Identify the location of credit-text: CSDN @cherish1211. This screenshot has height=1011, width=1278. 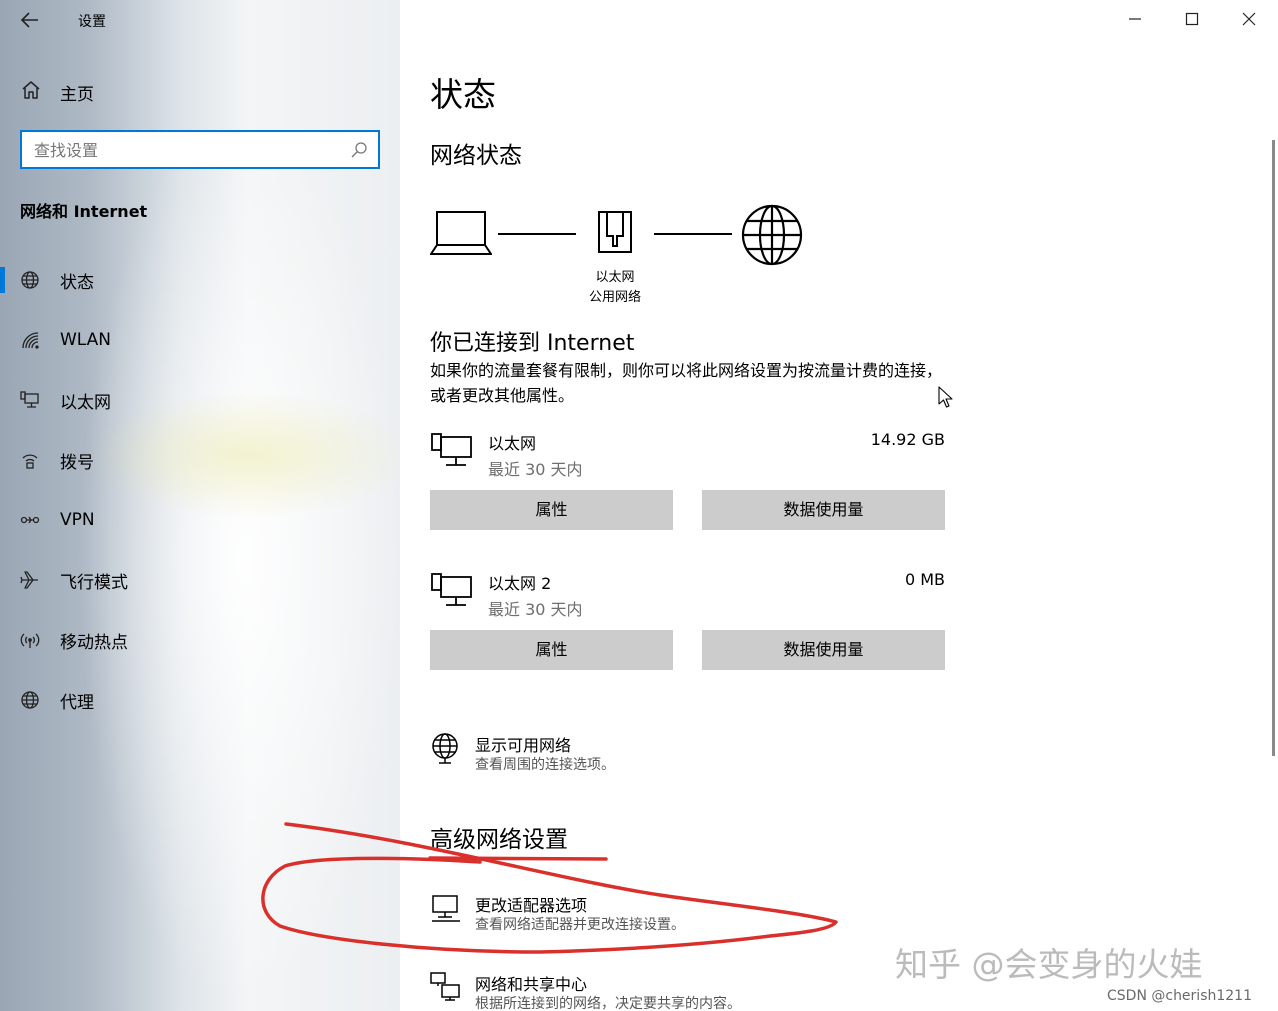
(1179, 996).